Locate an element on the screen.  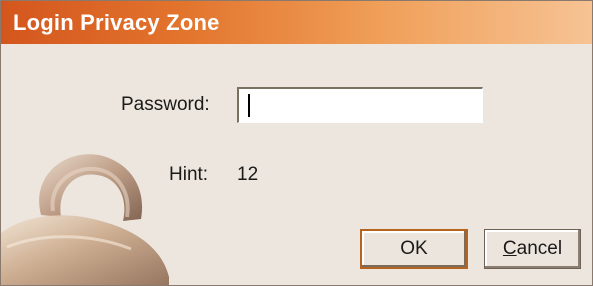
password-label: Password: is located at coordinates (165, 104).